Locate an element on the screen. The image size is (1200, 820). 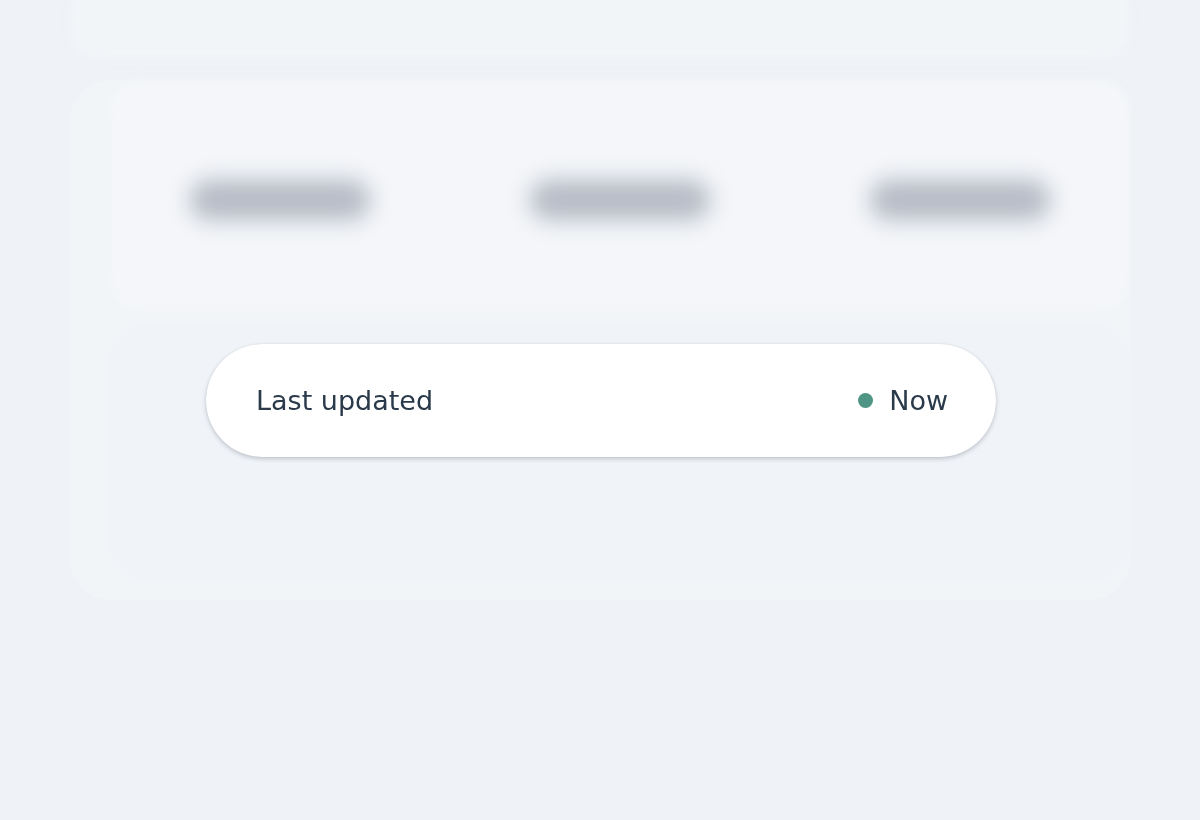
status-label: Last updated is located at coordinates (345, 400).